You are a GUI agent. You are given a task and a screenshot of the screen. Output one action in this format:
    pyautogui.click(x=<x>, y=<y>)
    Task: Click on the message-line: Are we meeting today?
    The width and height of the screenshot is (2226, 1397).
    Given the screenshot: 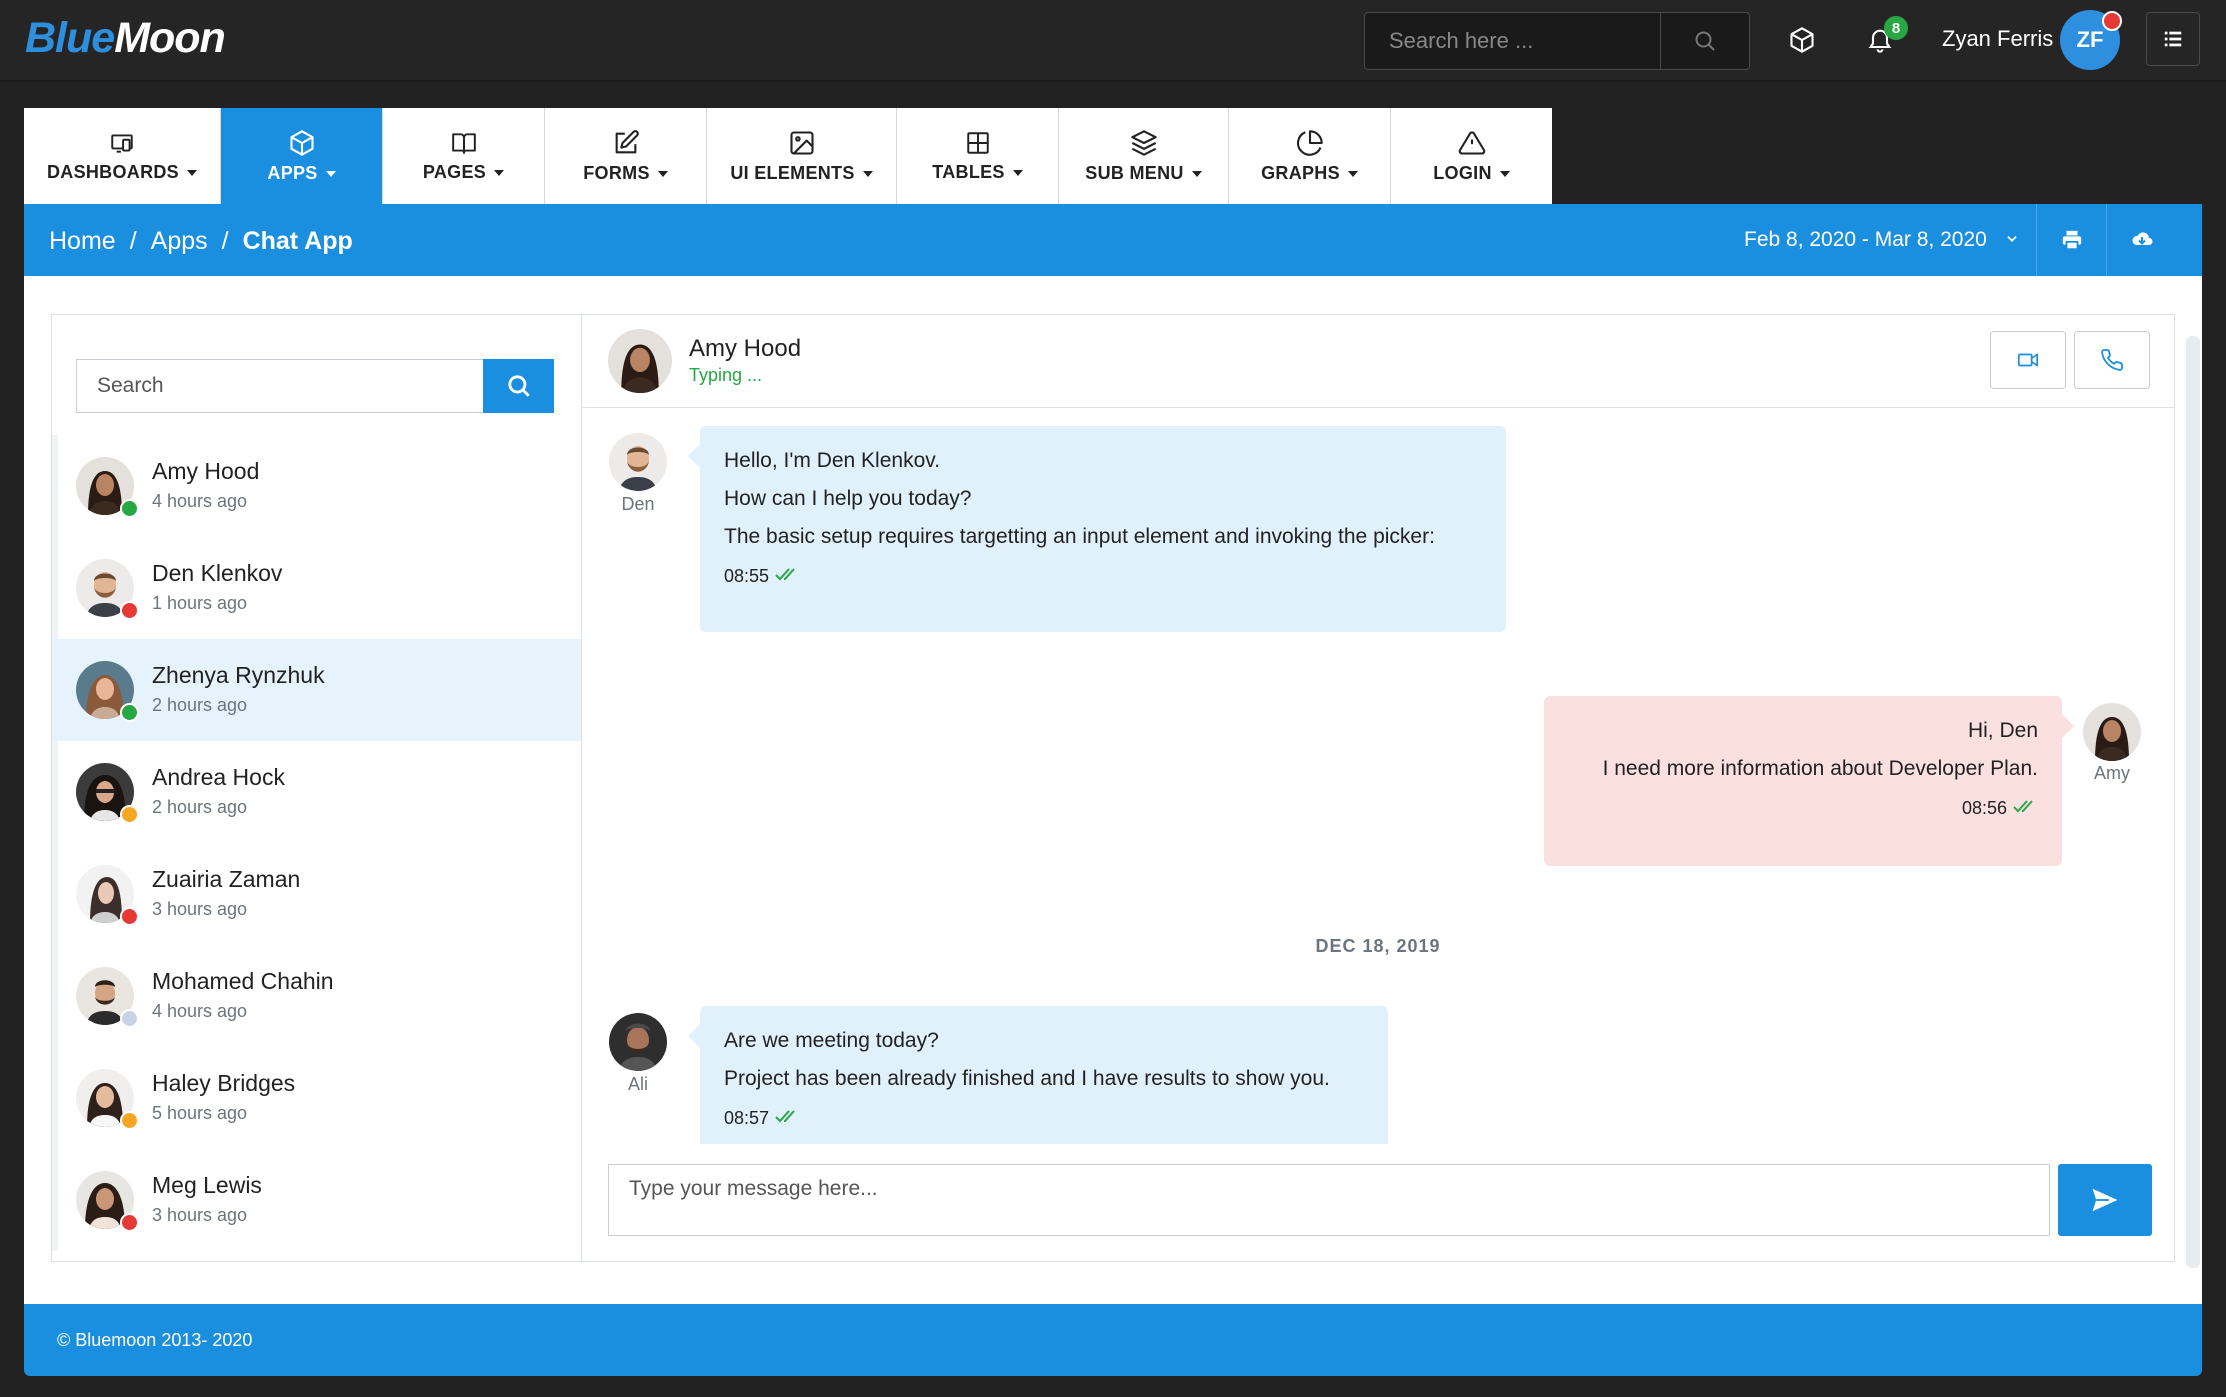 What is the action you would take?
    pyautogui.click(x=831, y=1040)
    